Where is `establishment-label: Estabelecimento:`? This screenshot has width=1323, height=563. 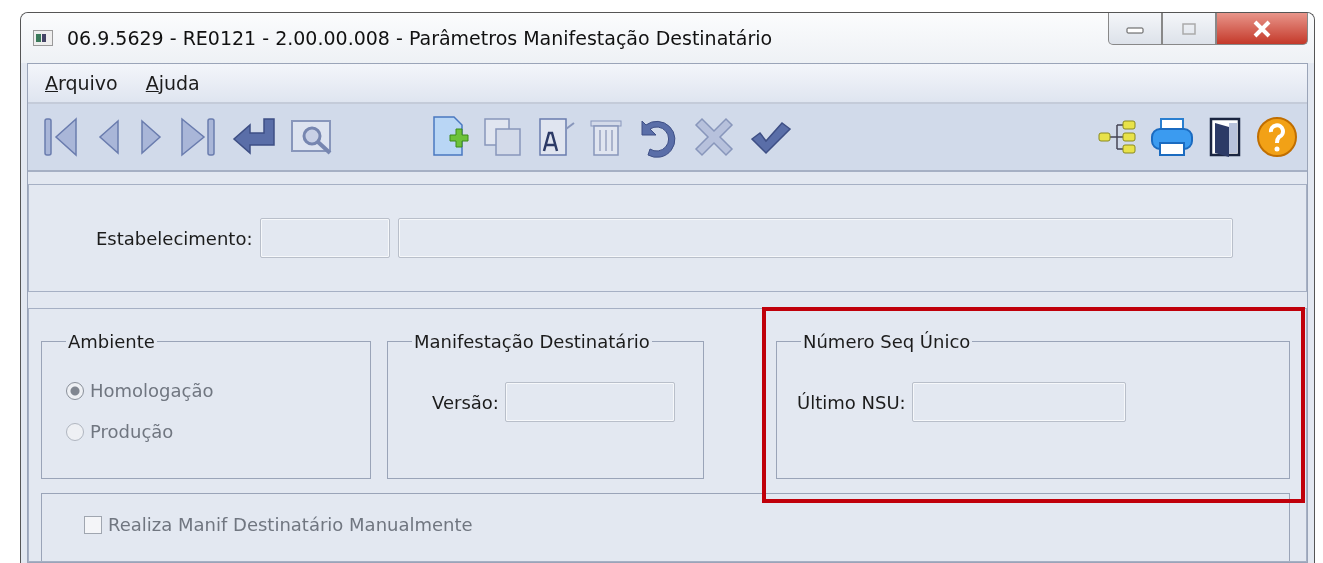
establishment-label: Estabelecimento: is located at coordinates (174, 238).